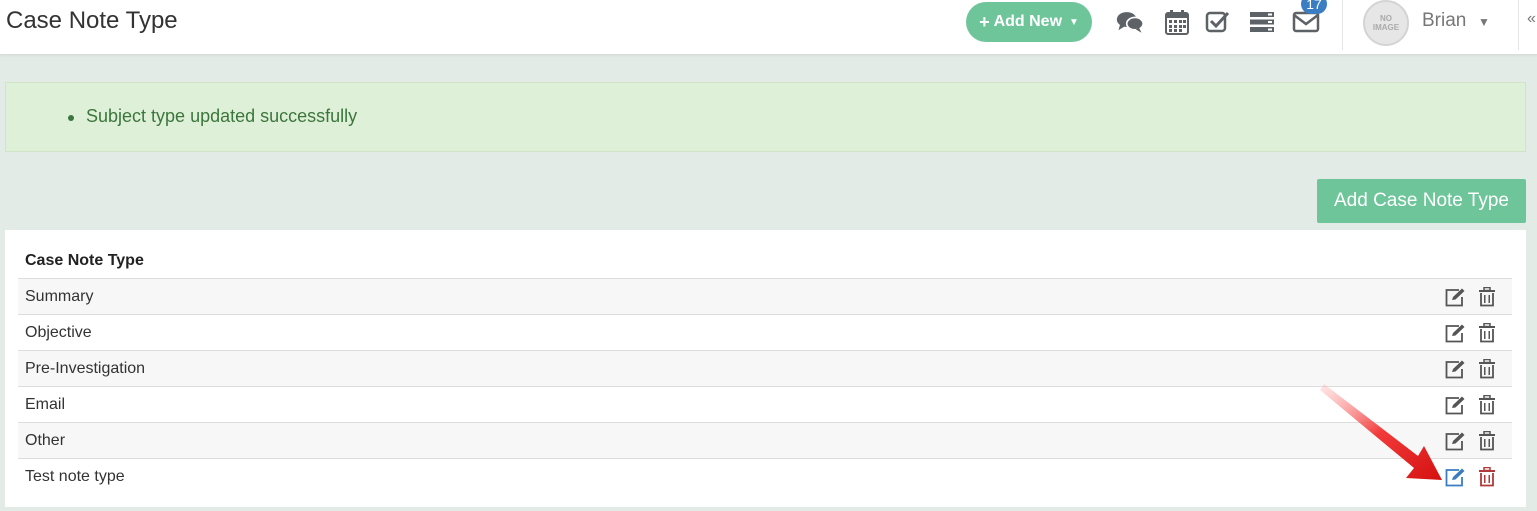 This screenshot has height=511, width=1537. What do you see at coordinates (765, 297) in the screenshot?
I see `table-row: Summary` at bounding box center [765, 297].